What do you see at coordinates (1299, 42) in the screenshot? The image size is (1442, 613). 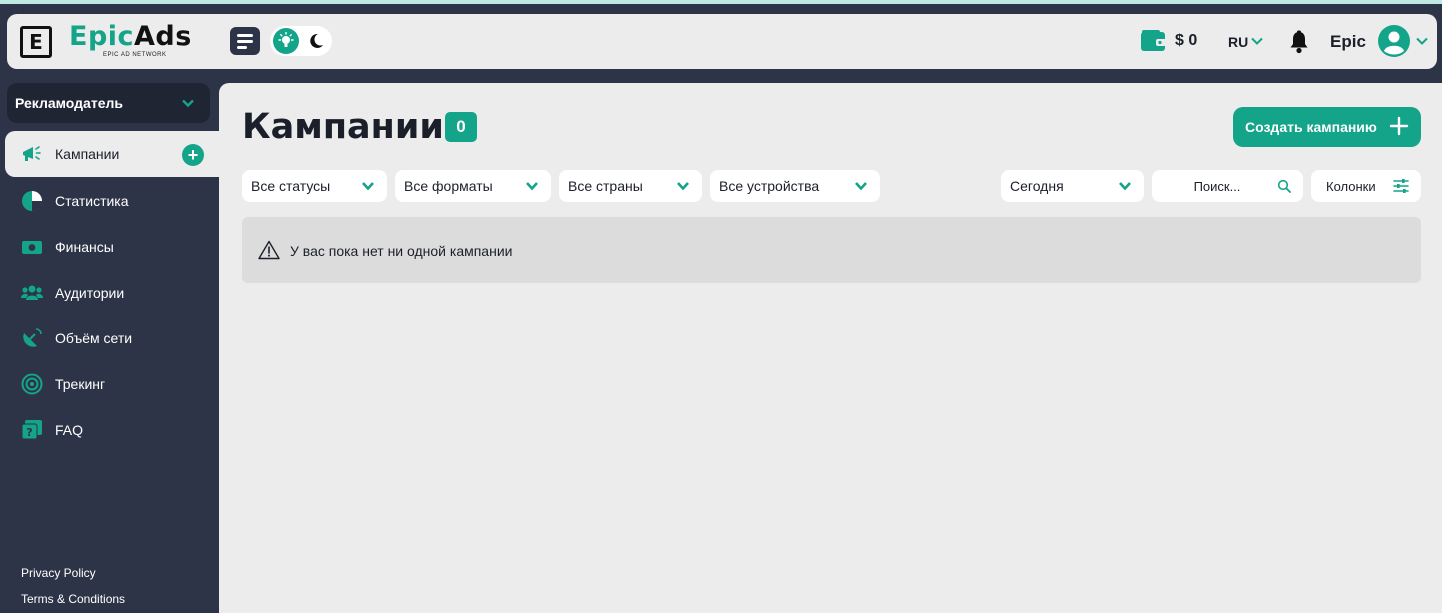 I see `bell-icon` at bounding box center [1299, 42].